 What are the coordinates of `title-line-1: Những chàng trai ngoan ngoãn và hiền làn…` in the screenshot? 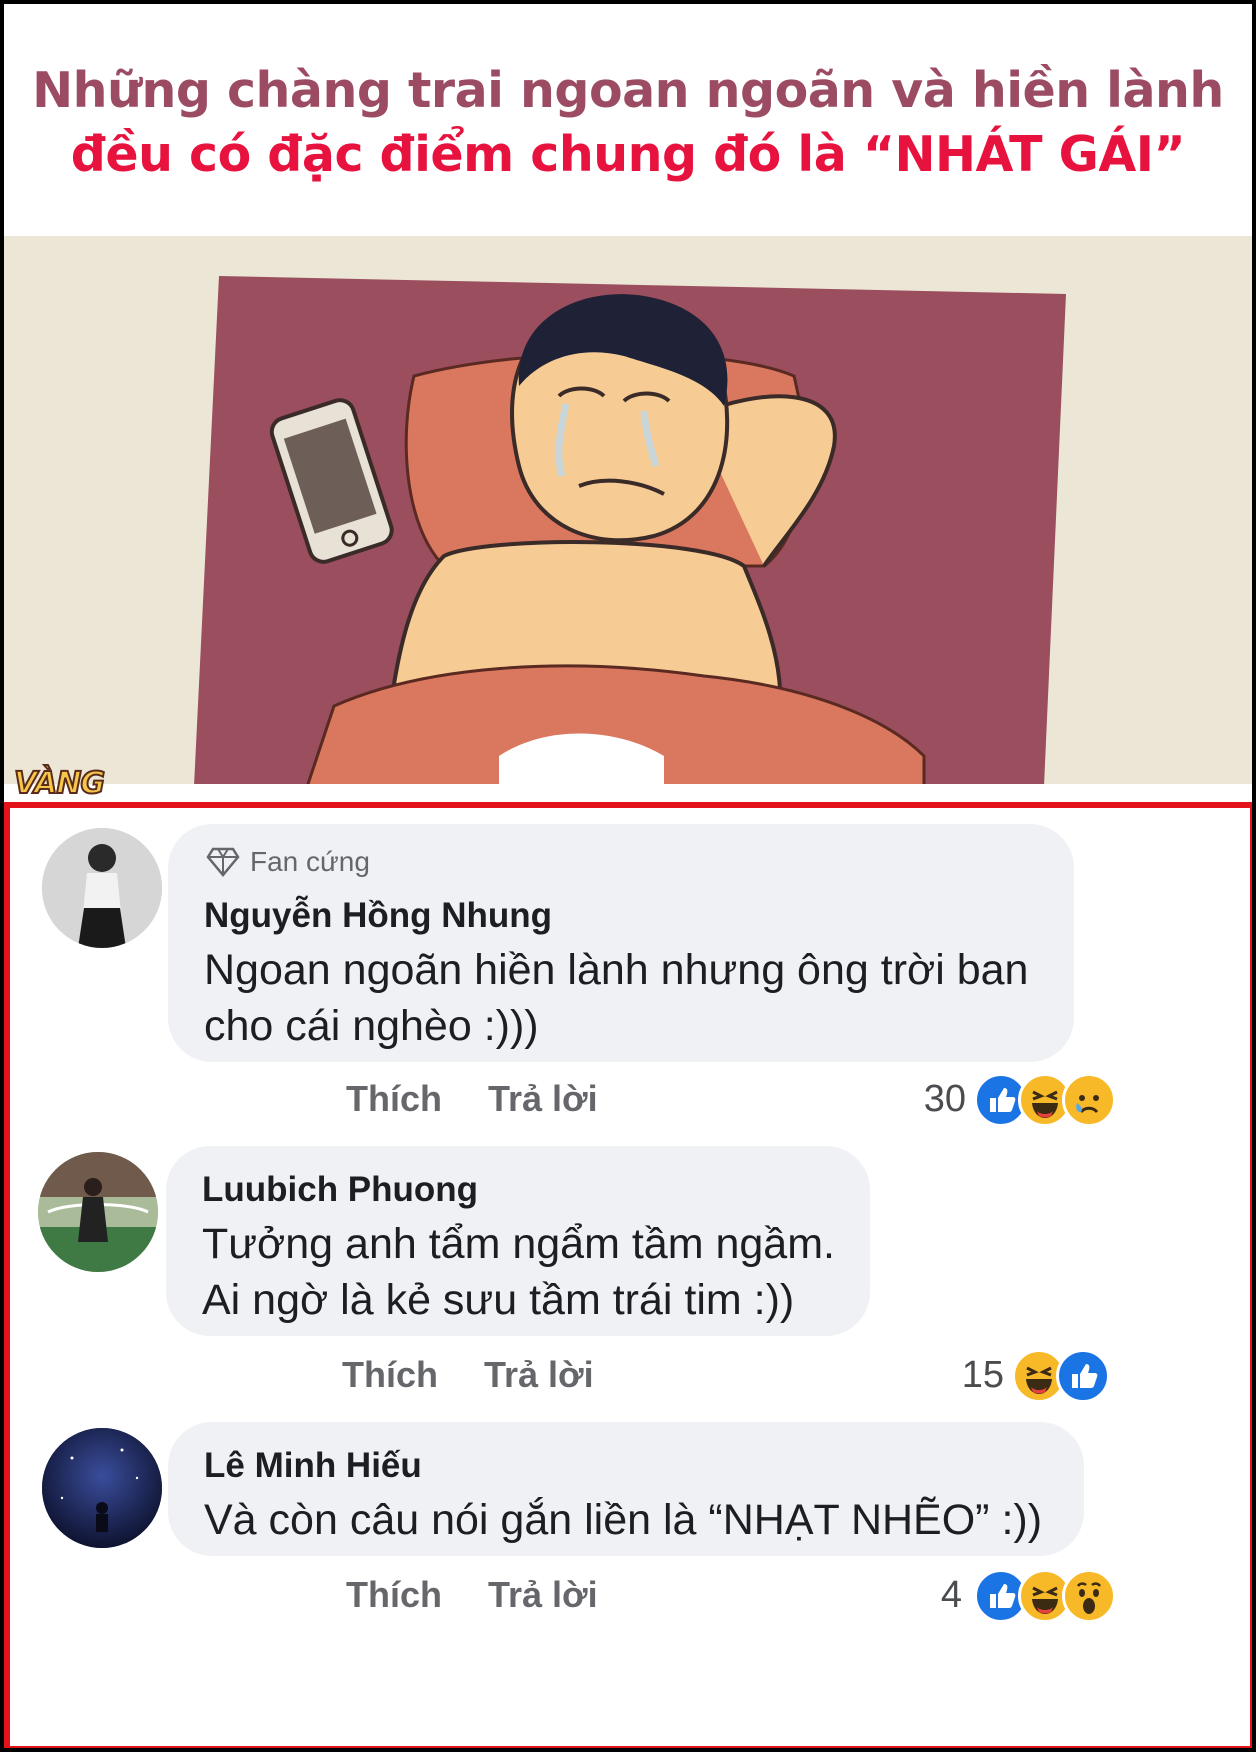 It's located at (628, 90).